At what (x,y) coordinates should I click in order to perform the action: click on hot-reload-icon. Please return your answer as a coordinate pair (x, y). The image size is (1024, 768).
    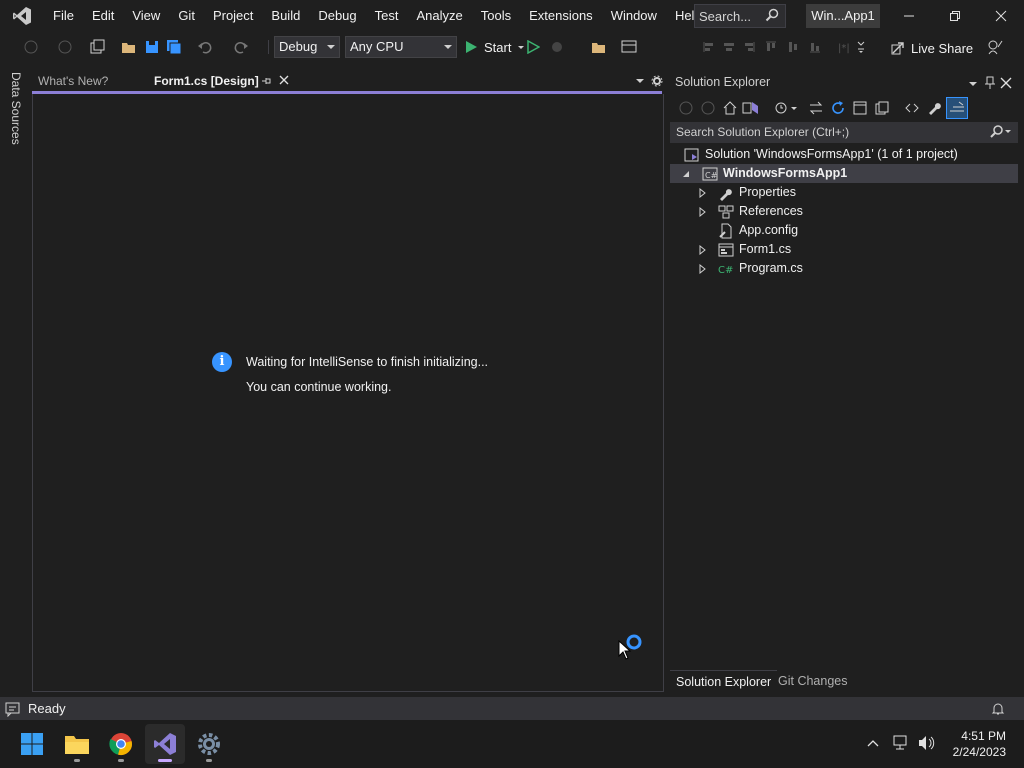
    Looking at the image, I should click on (557, 47).